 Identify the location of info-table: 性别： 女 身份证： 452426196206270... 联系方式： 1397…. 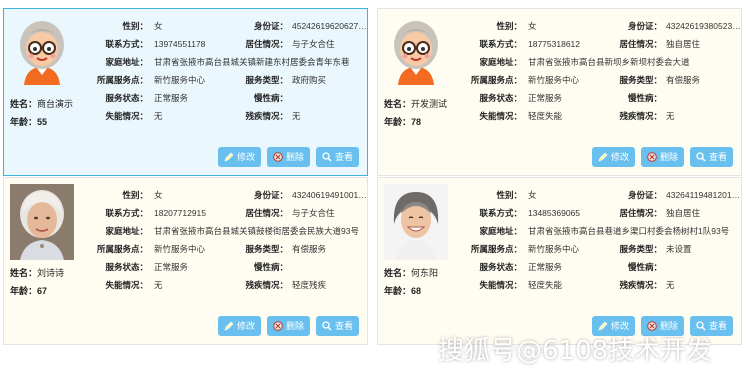
(224, 71).